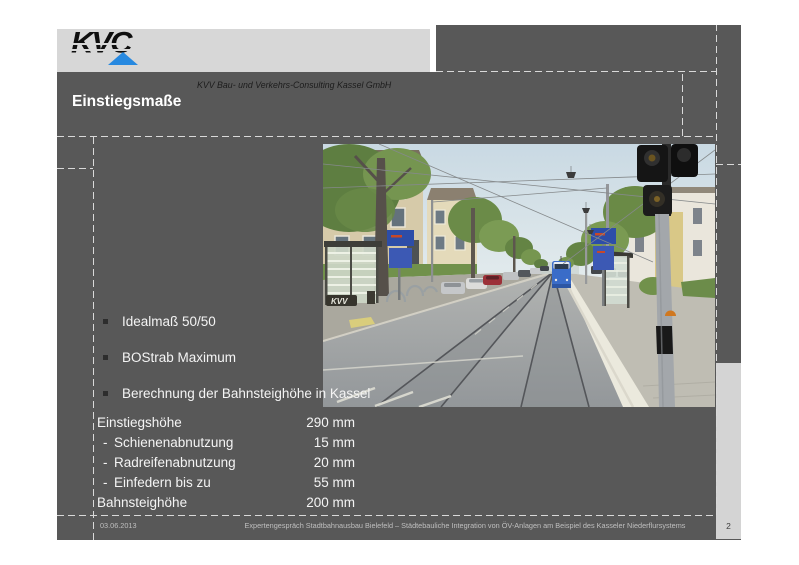 The image size is (799, 565). What do you see at coordinates (169, 321) in the screenshot?
I see `bullet-label: Idealmaß 50/50` at bounding box center [169, 321].